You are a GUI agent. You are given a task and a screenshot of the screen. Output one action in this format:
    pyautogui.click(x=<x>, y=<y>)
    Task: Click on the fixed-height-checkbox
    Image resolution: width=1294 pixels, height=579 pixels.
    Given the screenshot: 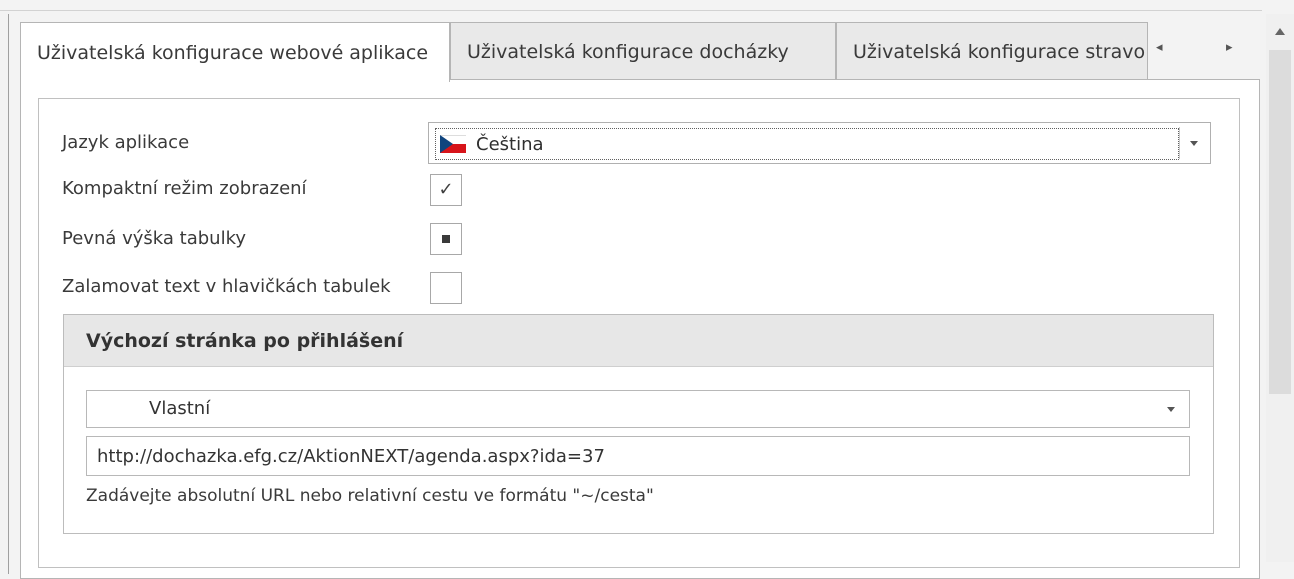 What is the action you would take?
    pyautogui.click(x=446, y=239)
    